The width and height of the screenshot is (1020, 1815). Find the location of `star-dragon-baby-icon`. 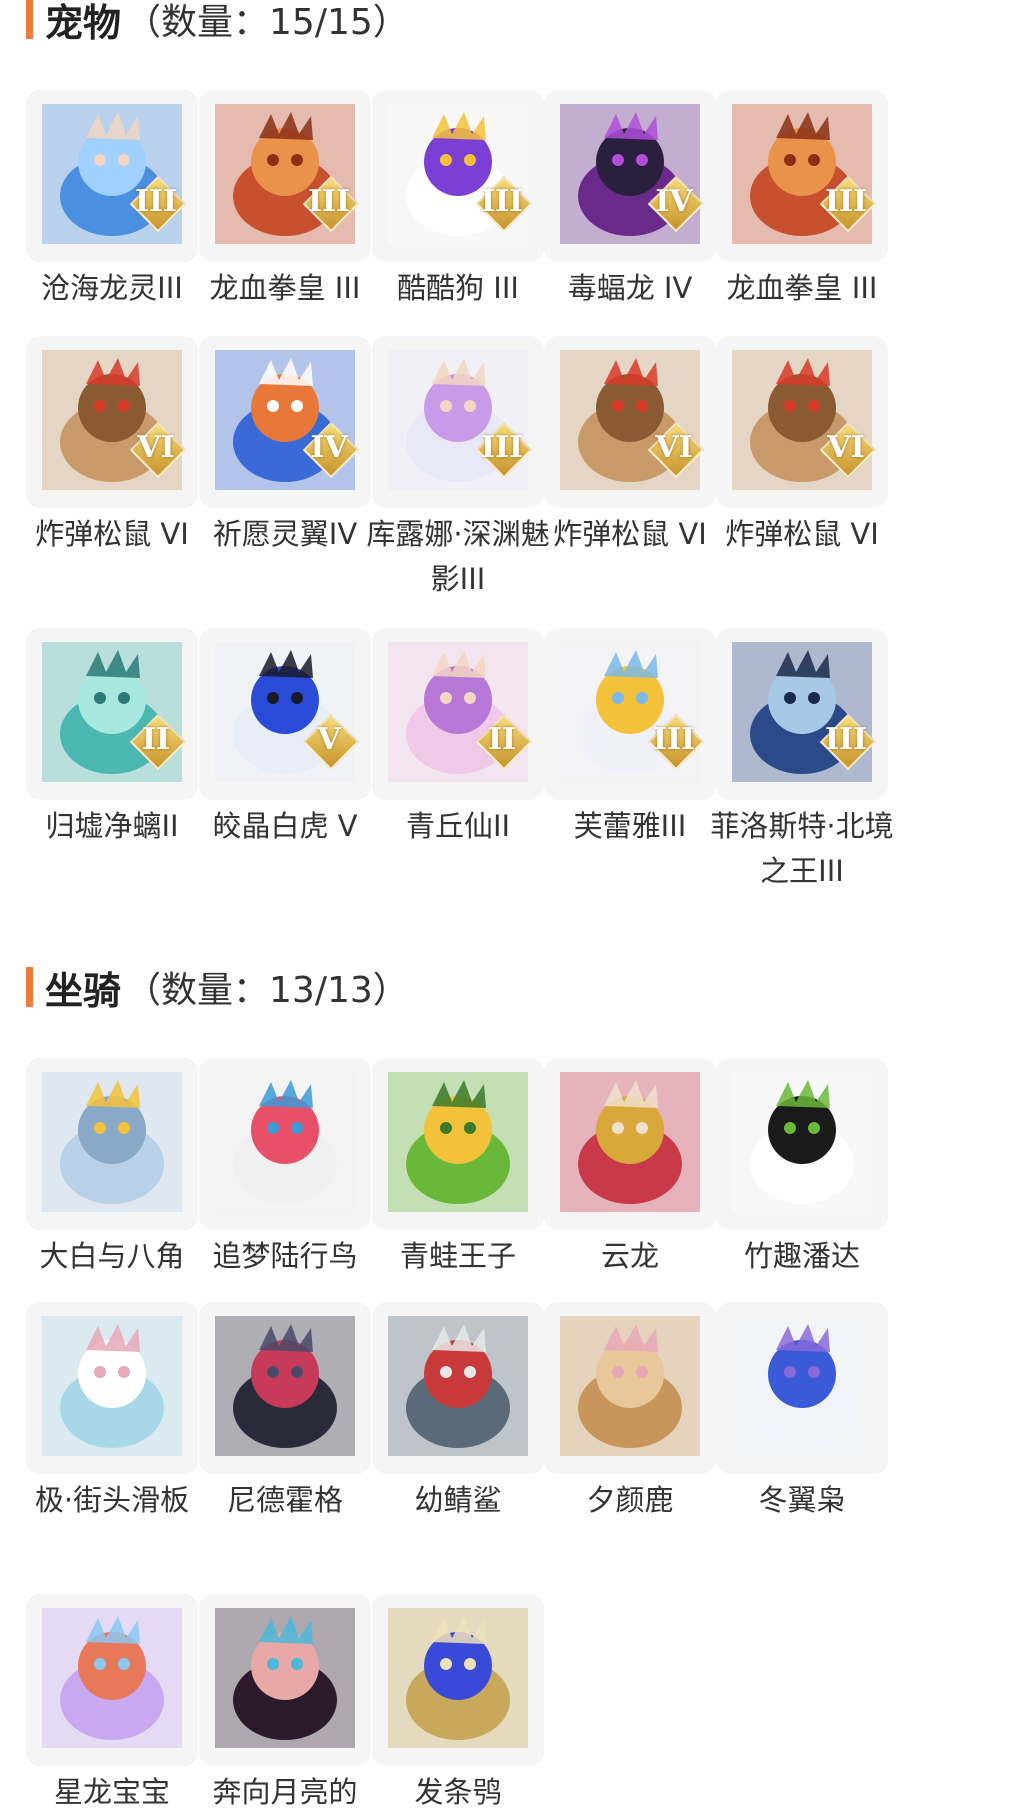

star-dragon-baby-icon is located at coordinates (112, 1678).